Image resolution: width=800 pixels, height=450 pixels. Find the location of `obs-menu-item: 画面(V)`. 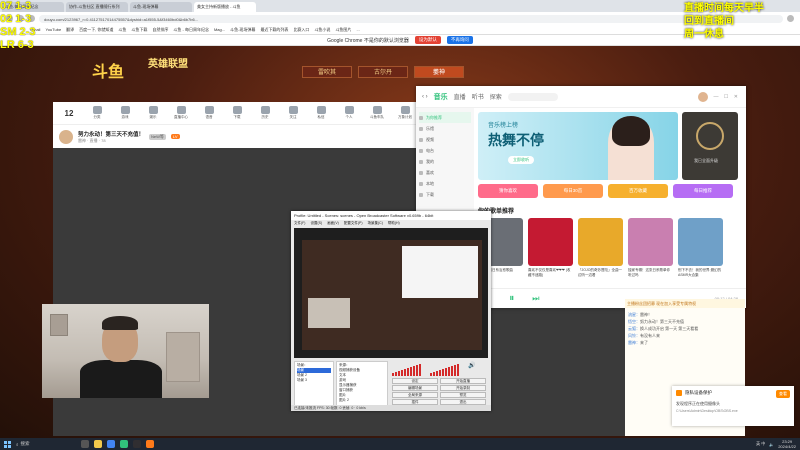

obs-menu-item: 画面(V) is located at coordinates (333, 223).